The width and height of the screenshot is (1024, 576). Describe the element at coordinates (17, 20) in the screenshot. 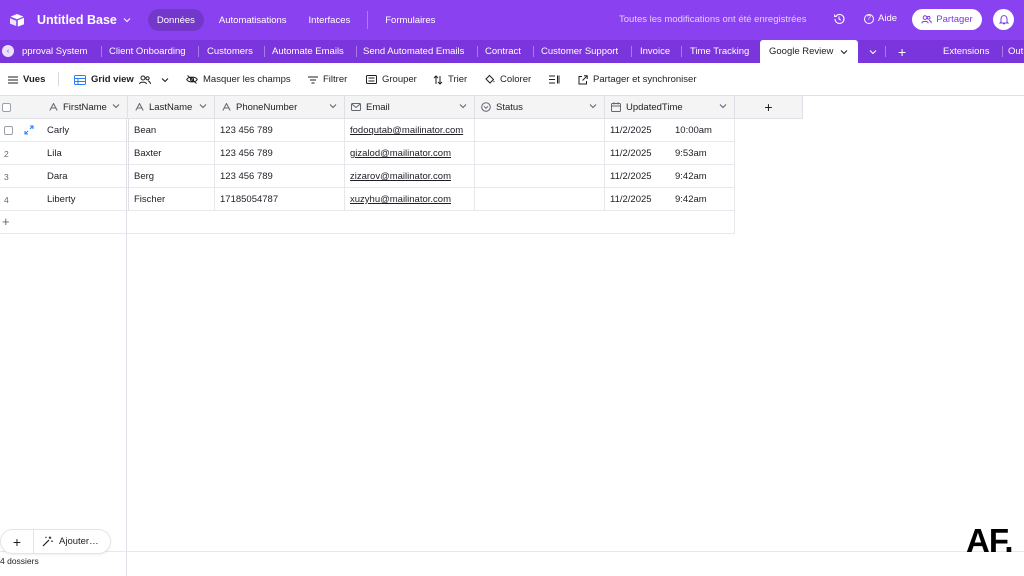

I see `airtable-logo-icon` at that location.